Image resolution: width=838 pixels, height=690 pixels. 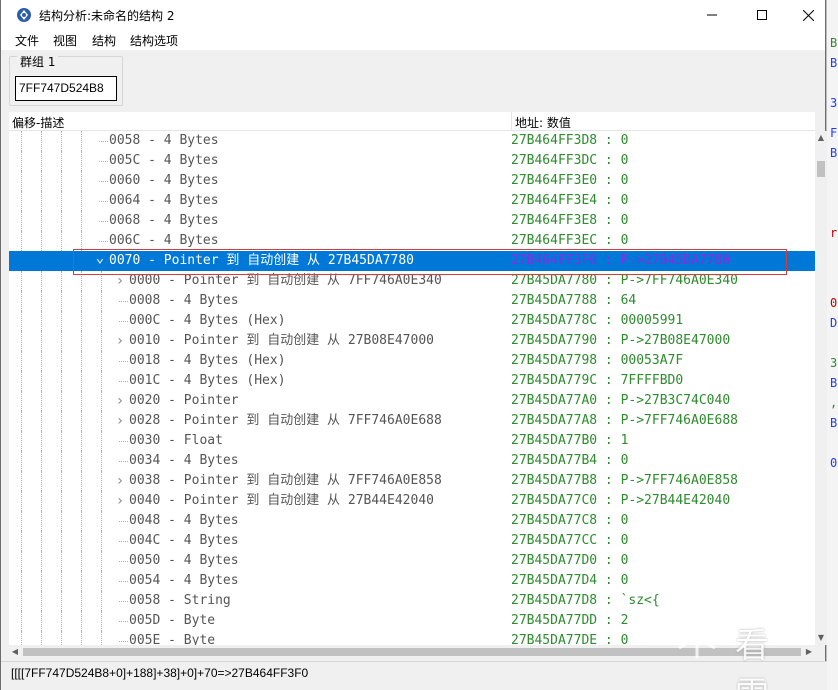 I want to click on menu-file: 文件, so click(x=27, y=40).